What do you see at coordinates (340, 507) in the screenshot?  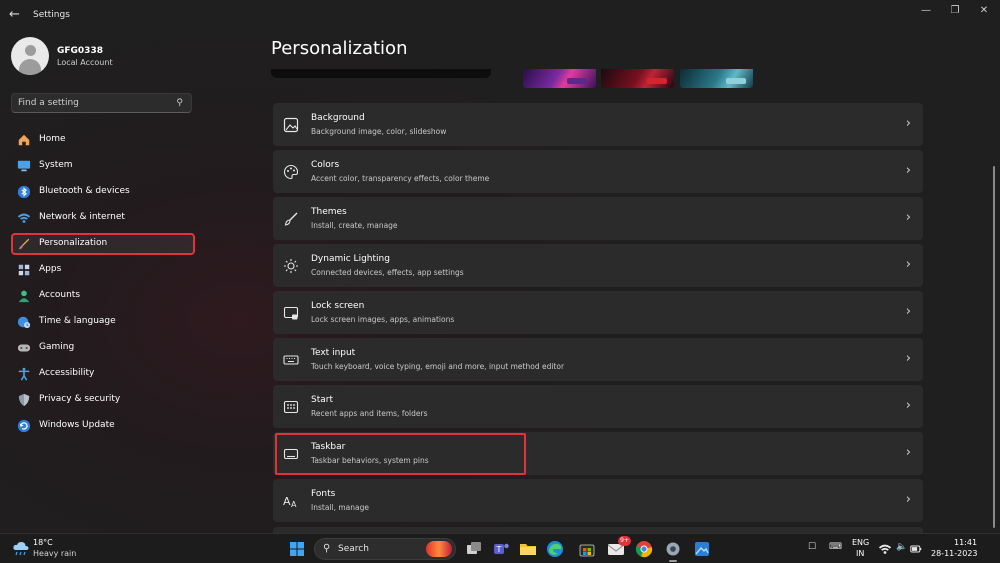 I see `row-subtitle: Install, manage` at bounding box center [340, 507].